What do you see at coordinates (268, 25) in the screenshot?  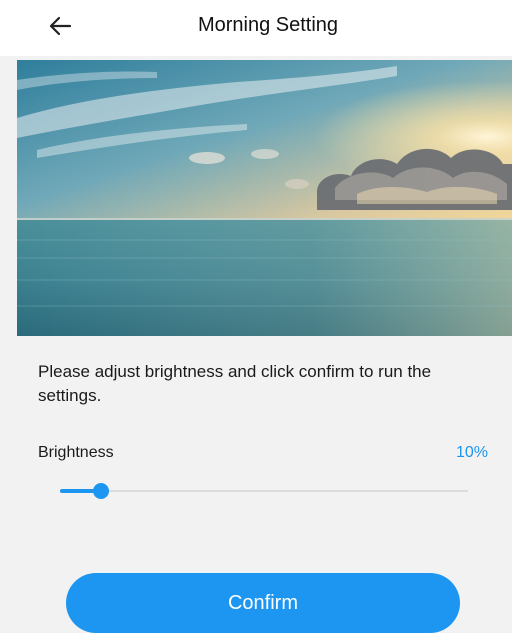 I see `page-title: Morning Setting` at bounding box center [268, 25].